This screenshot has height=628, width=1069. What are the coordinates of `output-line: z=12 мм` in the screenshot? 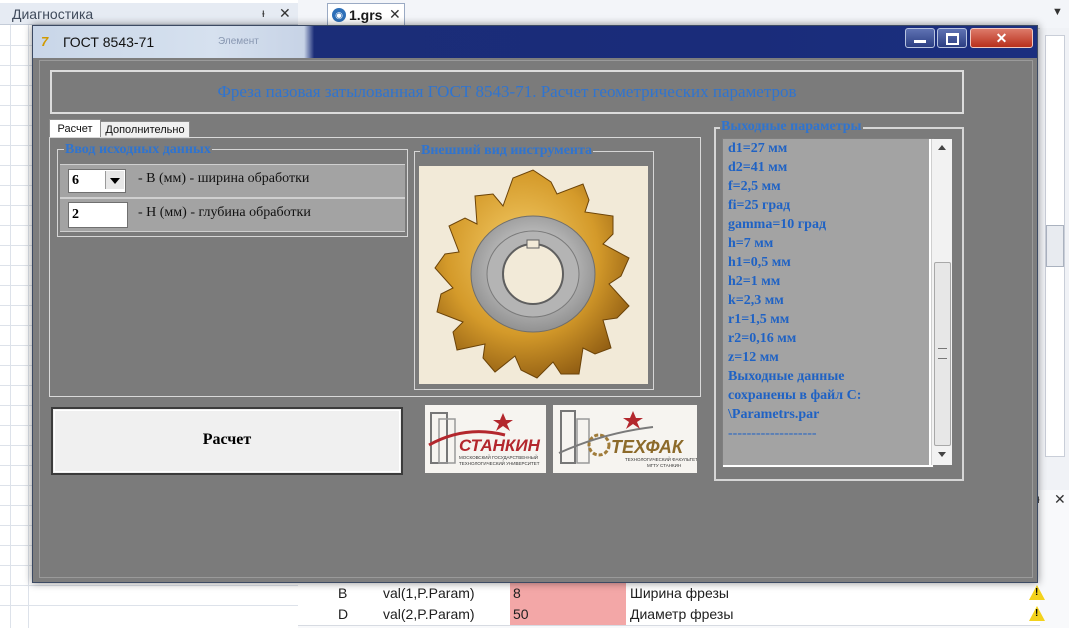 It's located at (753, 357).